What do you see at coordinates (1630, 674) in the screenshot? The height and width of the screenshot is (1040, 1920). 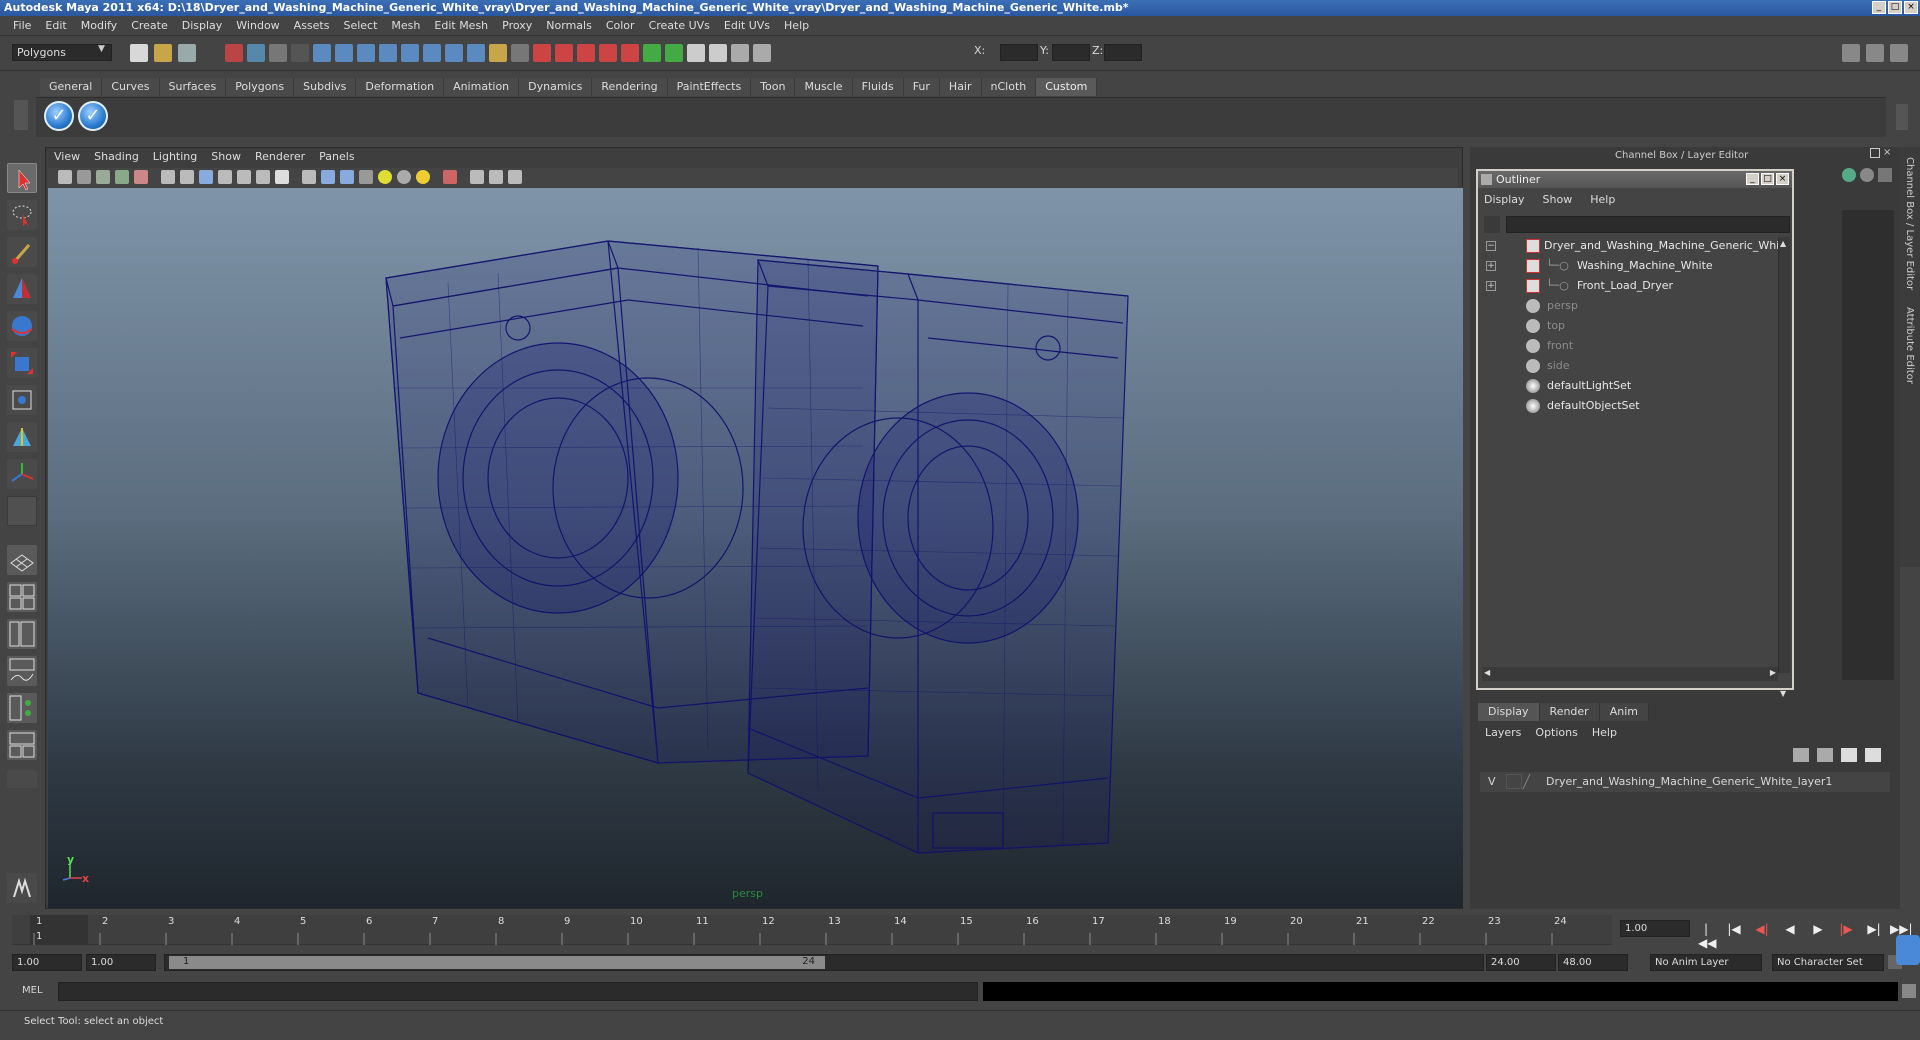 I see `outliner-horizontal-scrollbar: ◀ ▶` at bounding box center [1630, 674].